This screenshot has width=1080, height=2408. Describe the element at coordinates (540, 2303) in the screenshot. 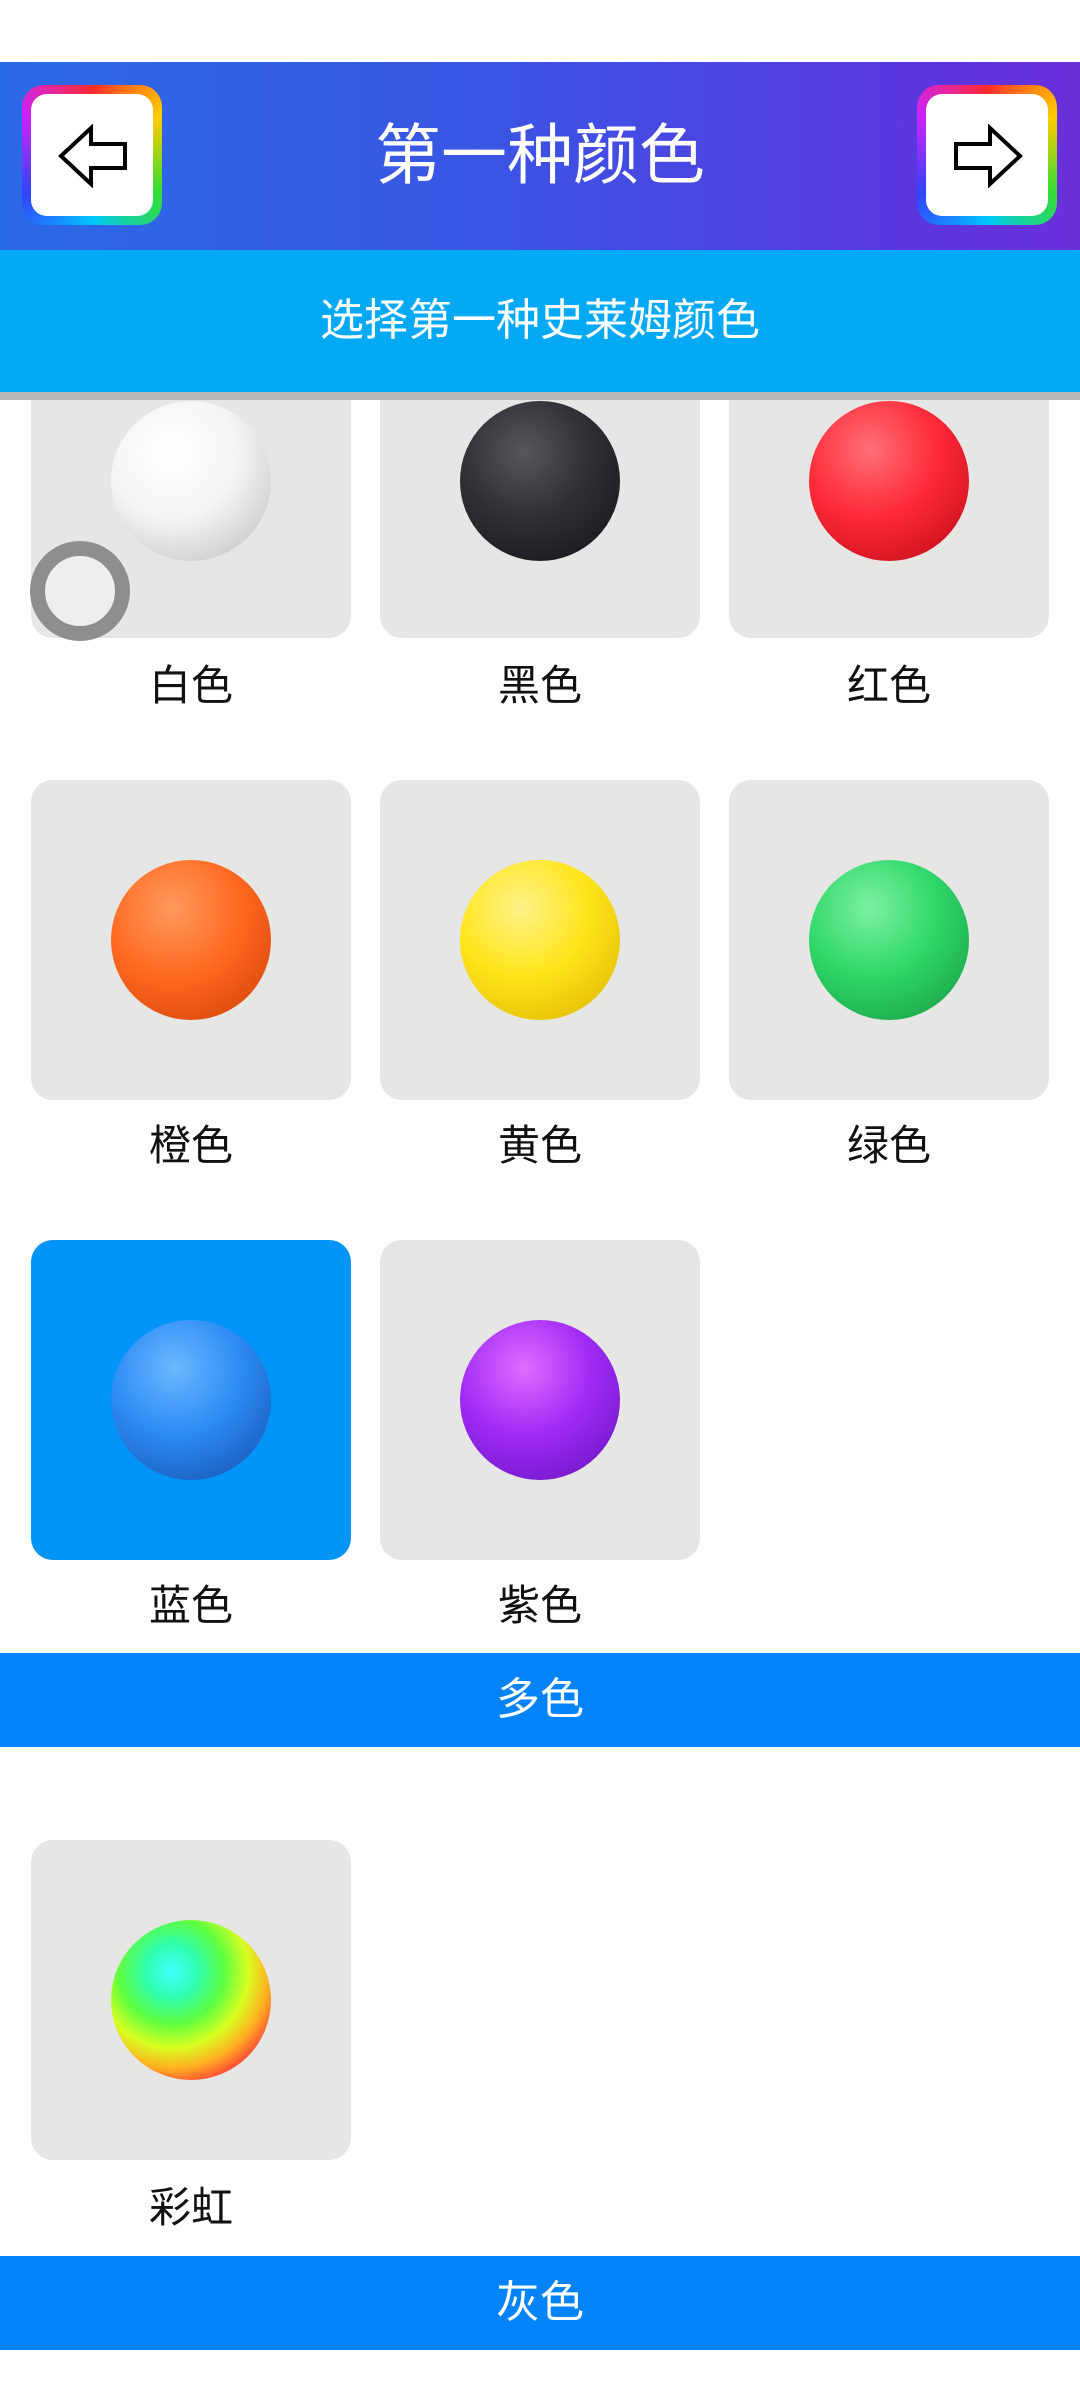

I see `section-header-gray: 灰色` at that location.